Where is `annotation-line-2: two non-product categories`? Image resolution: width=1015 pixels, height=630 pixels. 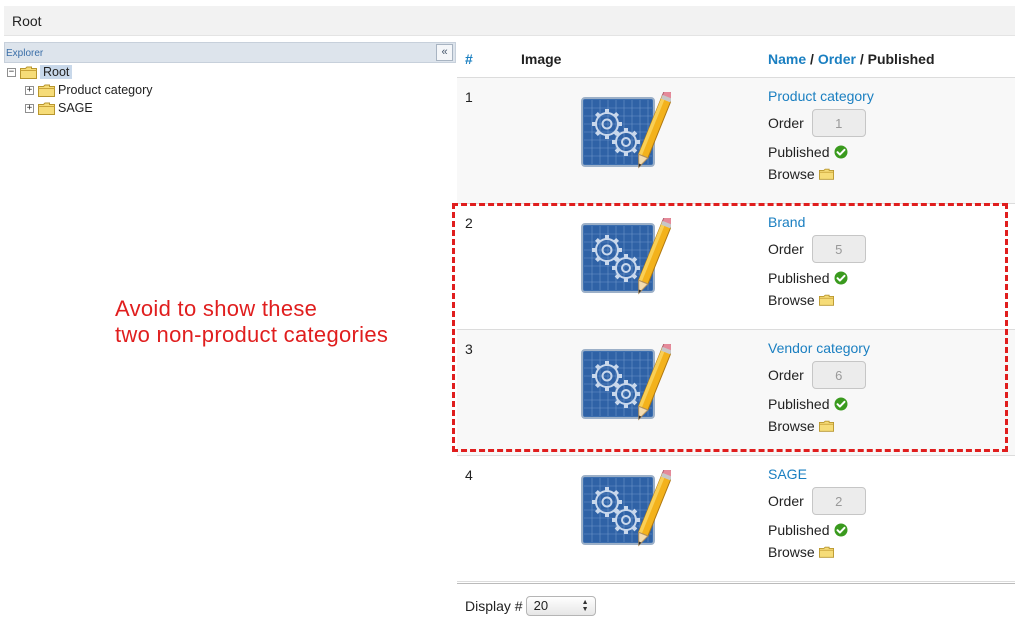 annotation-line-2: two non-product categories is located at coordinates (252, 334).